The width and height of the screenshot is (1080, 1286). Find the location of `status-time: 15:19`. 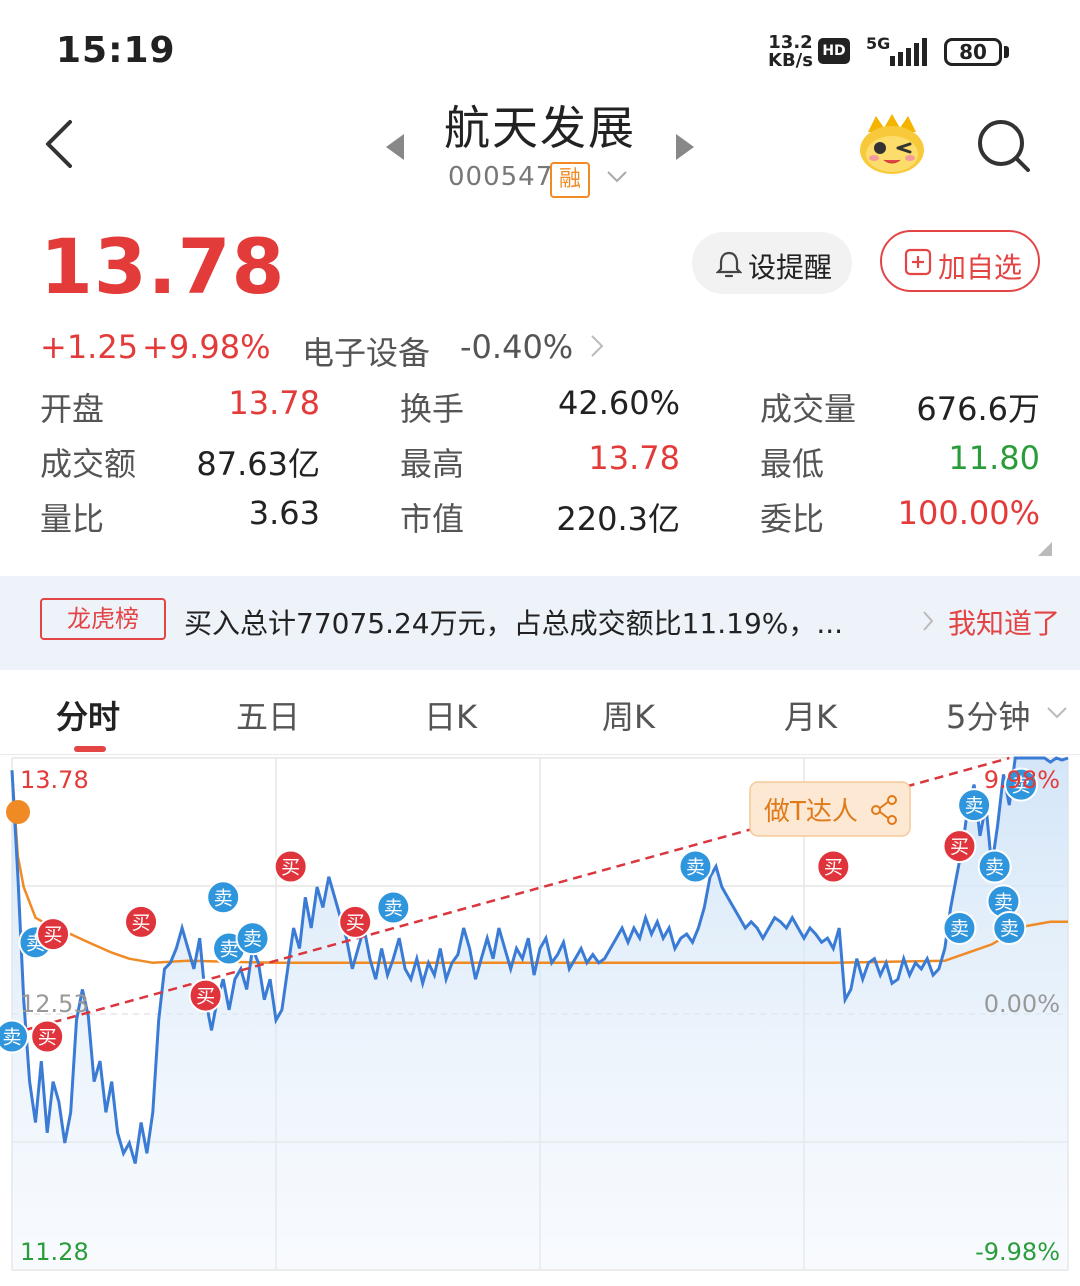

status-time: 15:19 is located at coordinates (116, 50).